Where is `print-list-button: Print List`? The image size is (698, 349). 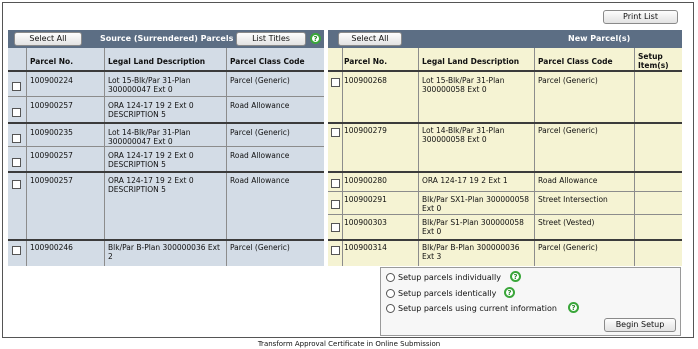 print-list-button: Print List is located at coordinates (640, 17).